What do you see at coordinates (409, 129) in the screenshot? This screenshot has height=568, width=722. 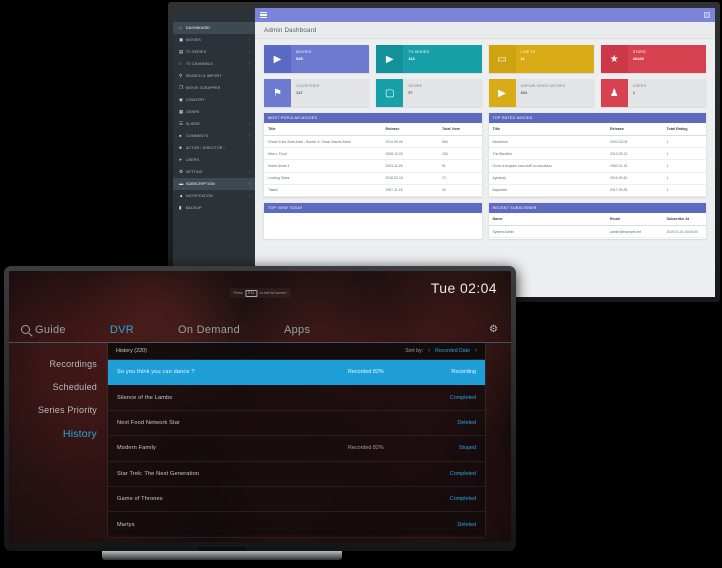 I see `column-header: Release` at bounding box center [409, 129].